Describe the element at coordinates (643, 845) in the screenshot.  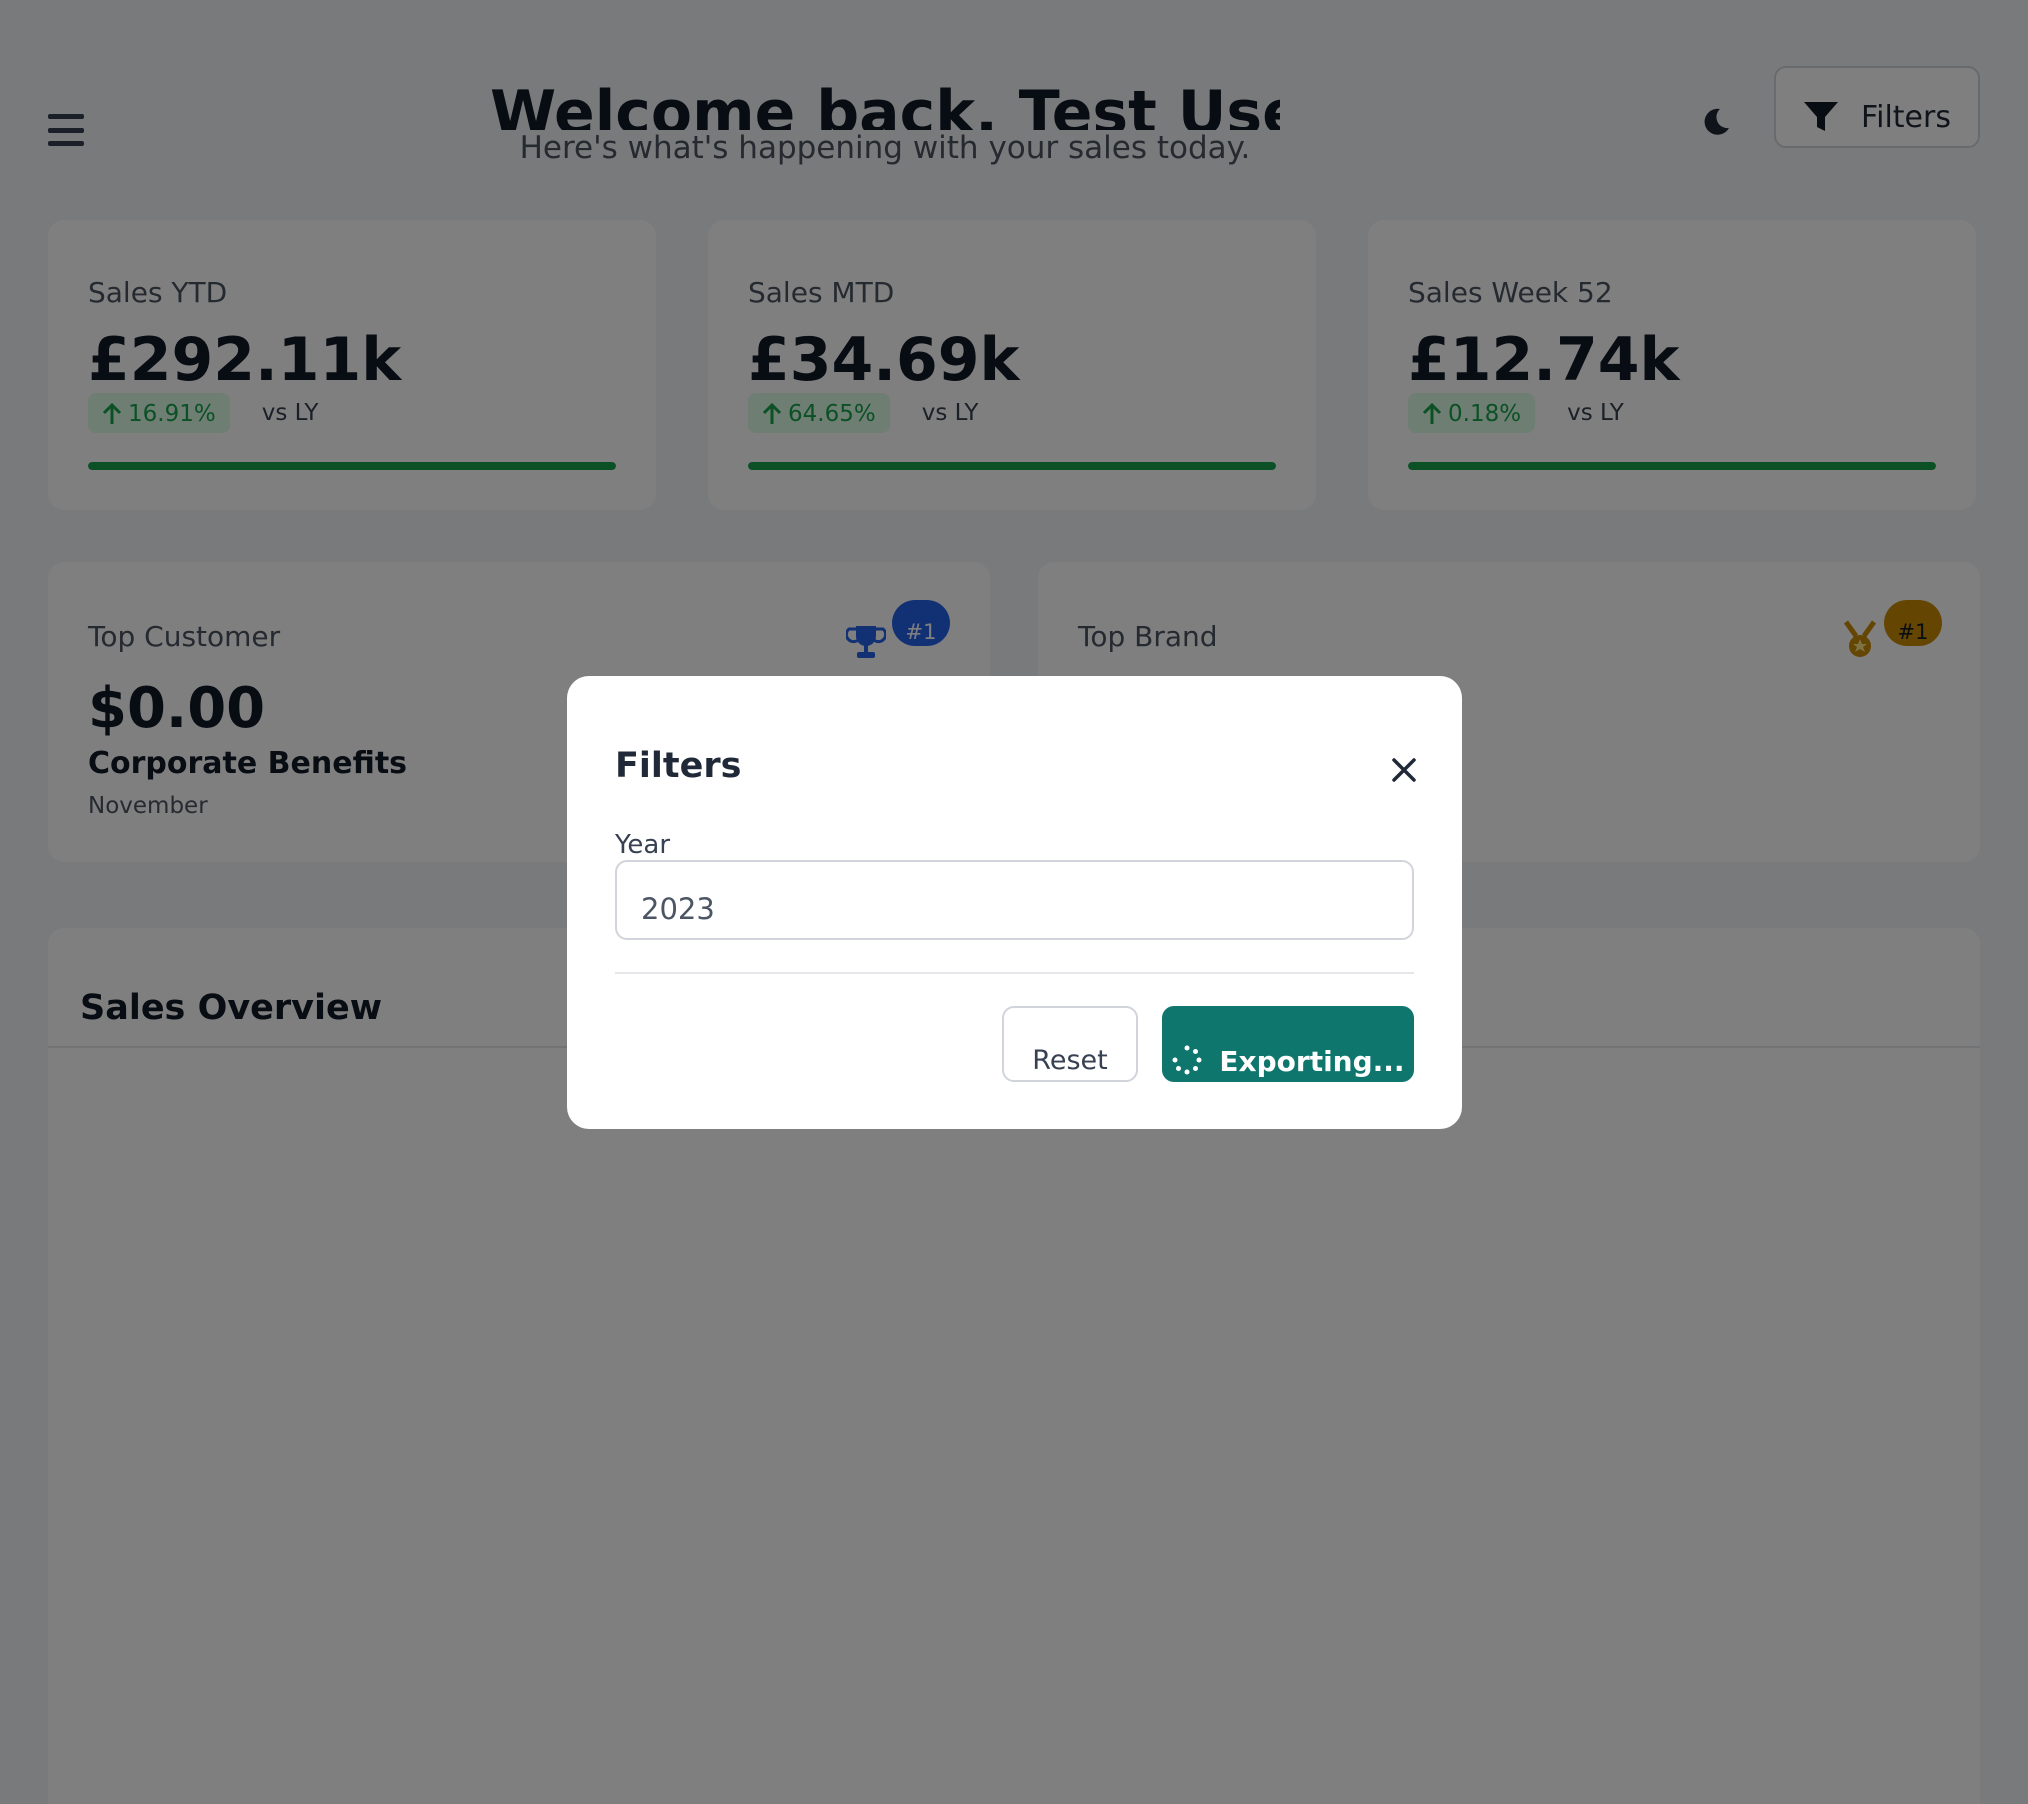
I see `year-label: Year` at that location.